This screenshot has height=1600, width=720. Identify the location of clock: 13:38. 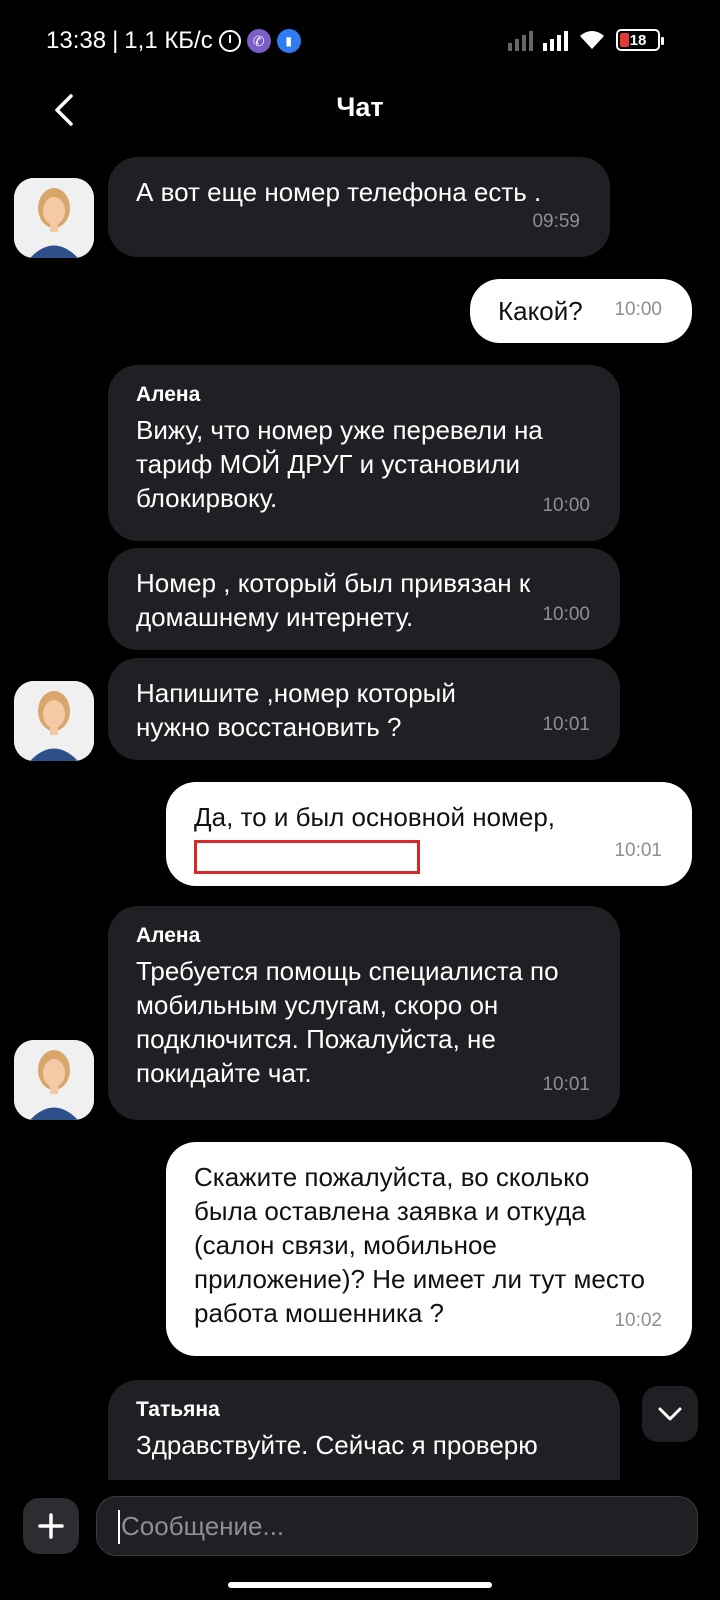
(76, 40).